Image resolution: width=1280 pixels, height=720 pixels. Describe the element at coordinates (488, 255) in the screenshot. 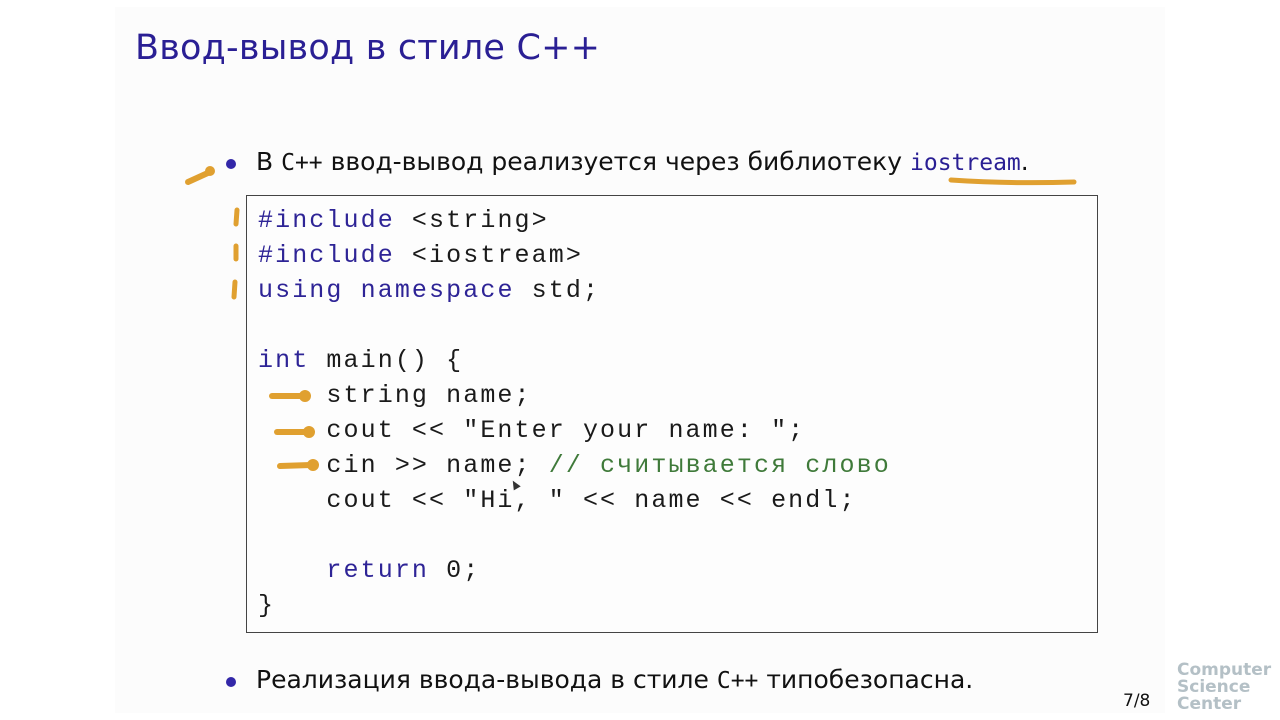

I see `code-text: <iostream>` at that location.